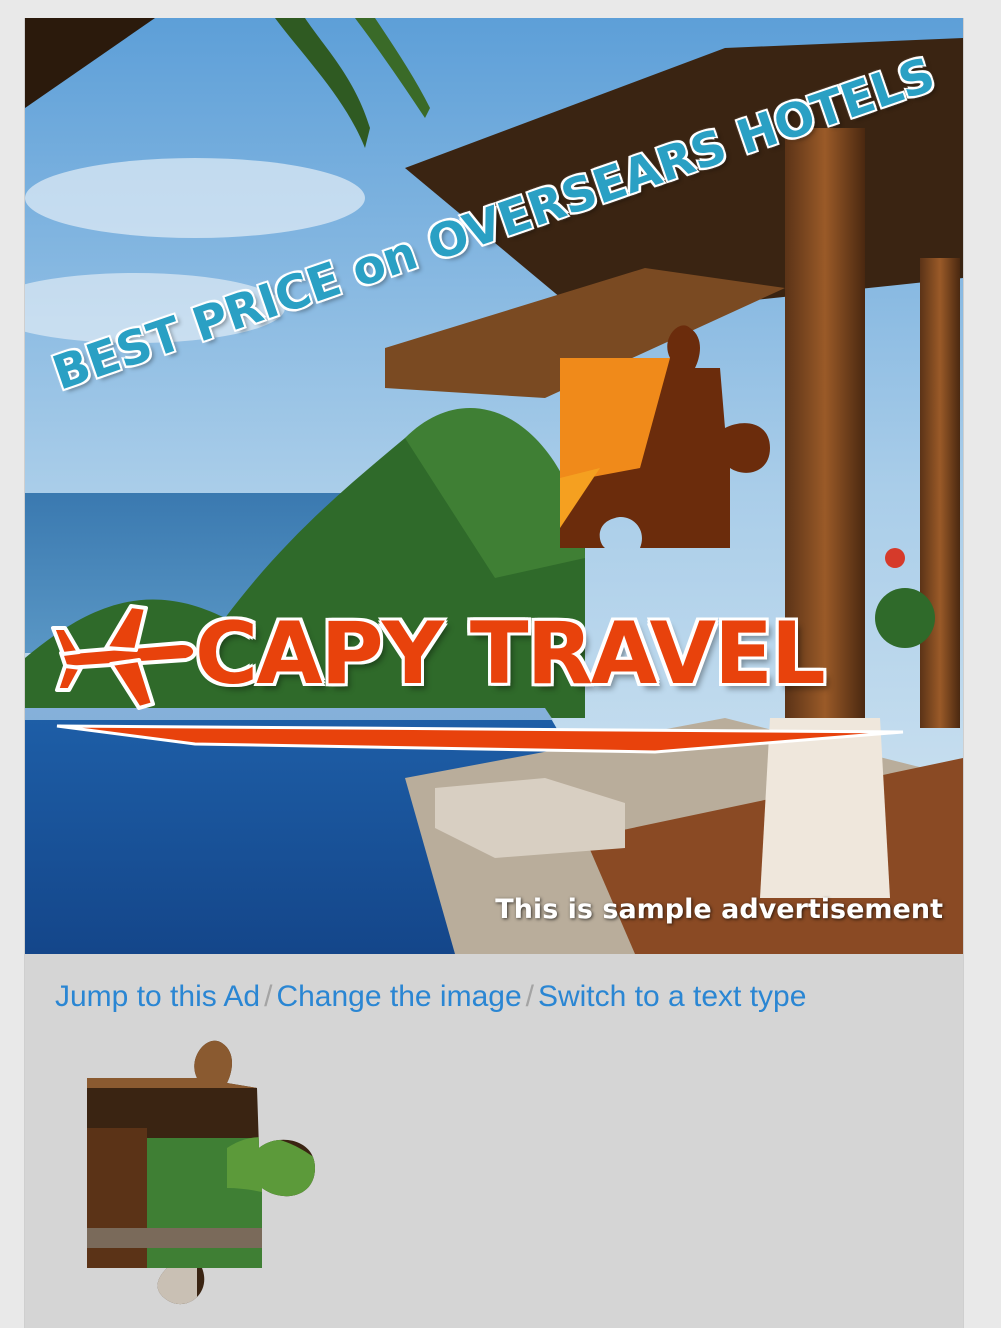 The width and height of the screenshot is (1001, 1328). I want to click on airplane-icon, so click(124, 657).